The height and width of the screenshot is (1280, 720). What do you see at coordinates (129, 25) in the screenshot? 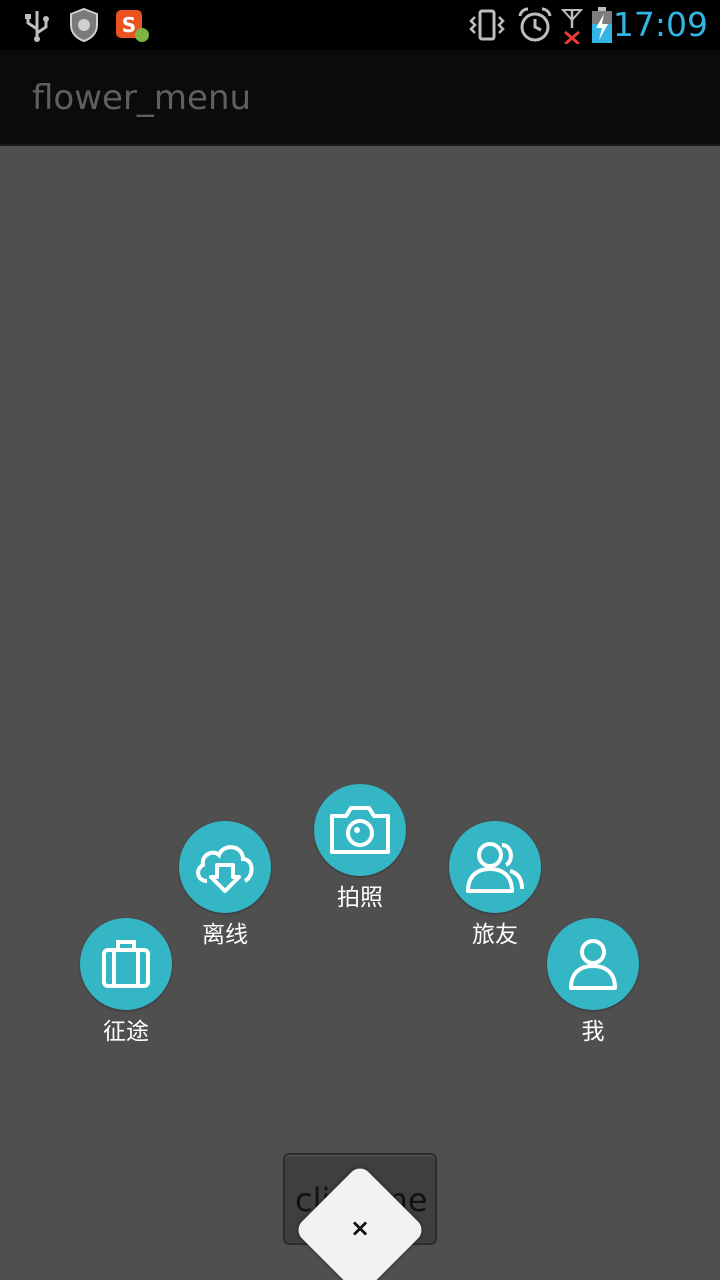
I see `svg-text: S` at bounding box center [129, 25].